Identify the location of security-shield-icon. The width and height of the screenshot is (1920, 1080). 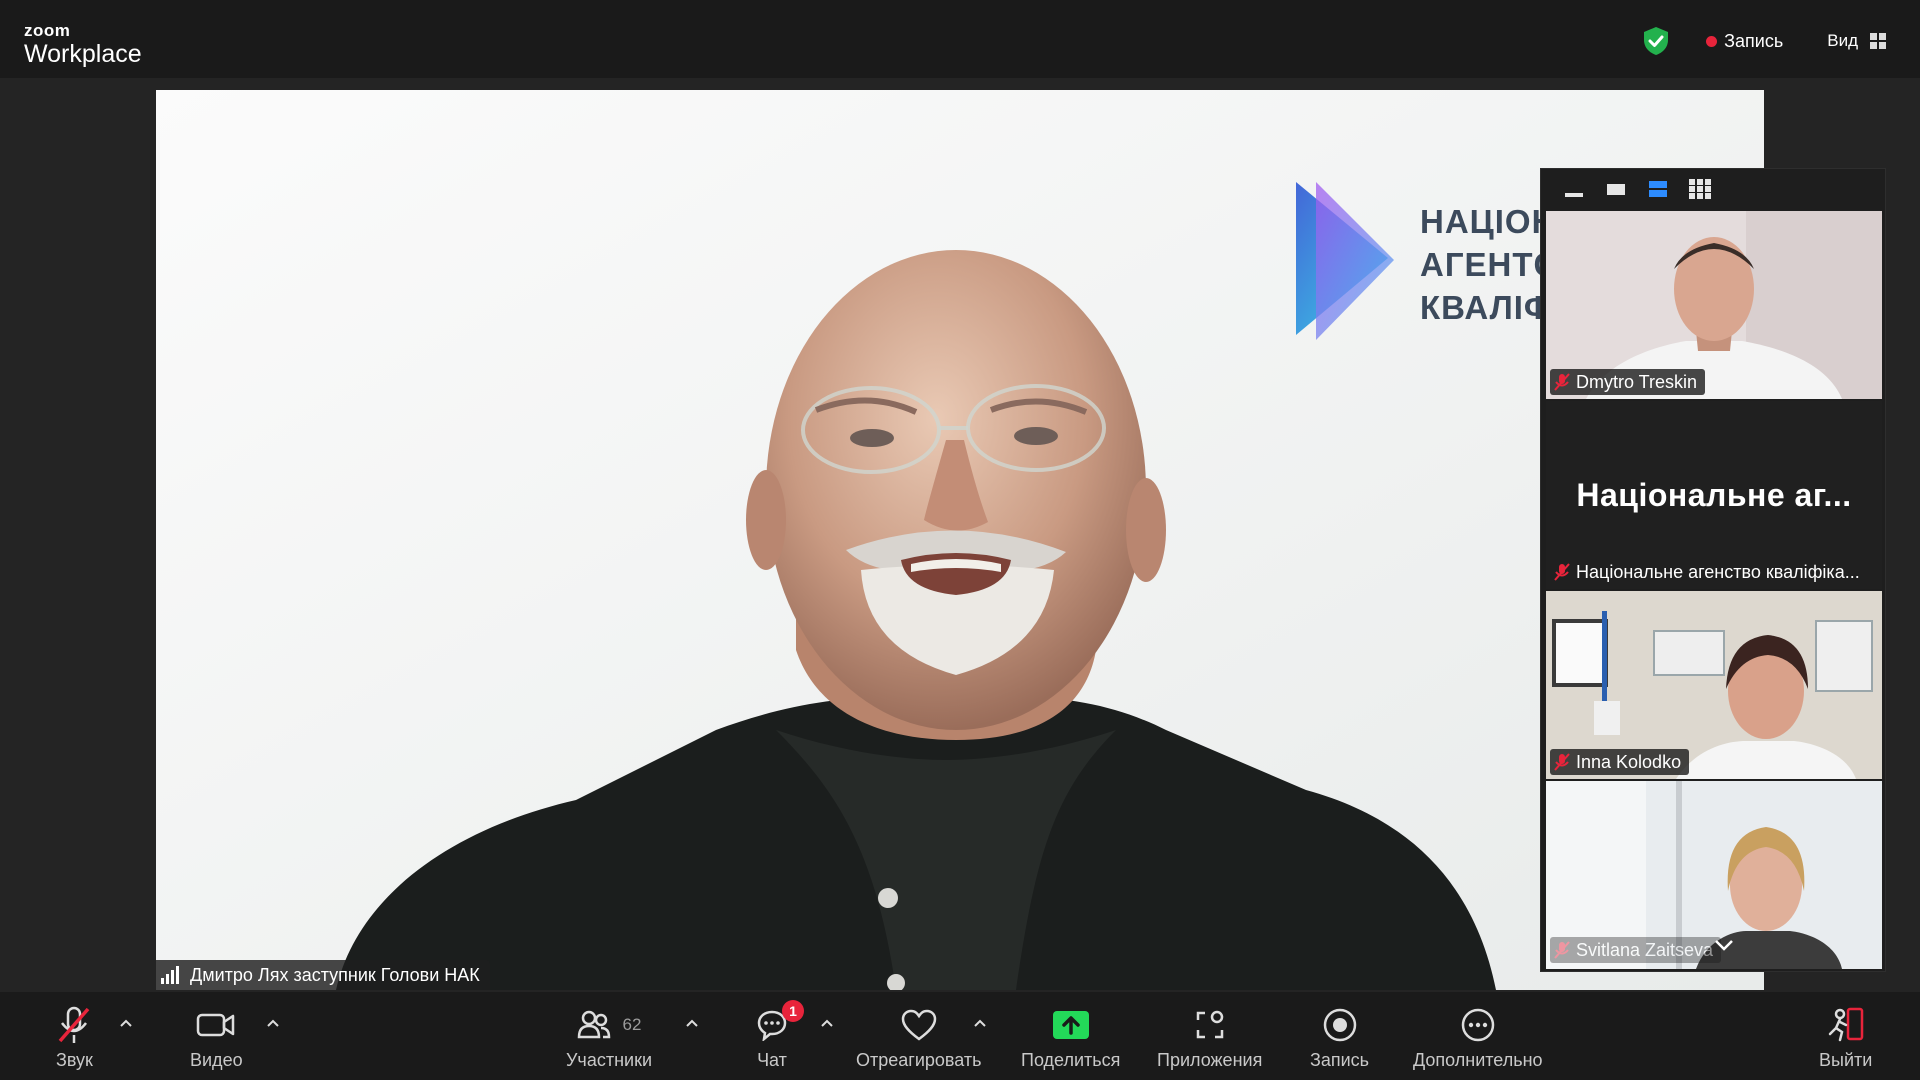
(1656, 41).